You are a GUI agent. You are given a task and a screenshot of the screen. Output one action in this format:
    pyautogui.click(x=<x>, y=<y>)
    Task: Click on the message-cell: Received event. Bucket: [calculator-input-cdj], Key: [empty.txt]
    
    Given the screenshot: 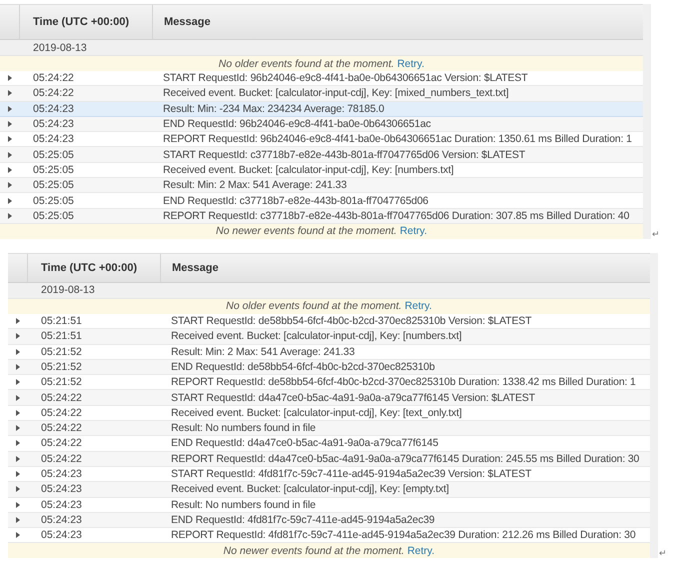 What is the action you would take?
    pyautogui.click(x=310, y=489)
    